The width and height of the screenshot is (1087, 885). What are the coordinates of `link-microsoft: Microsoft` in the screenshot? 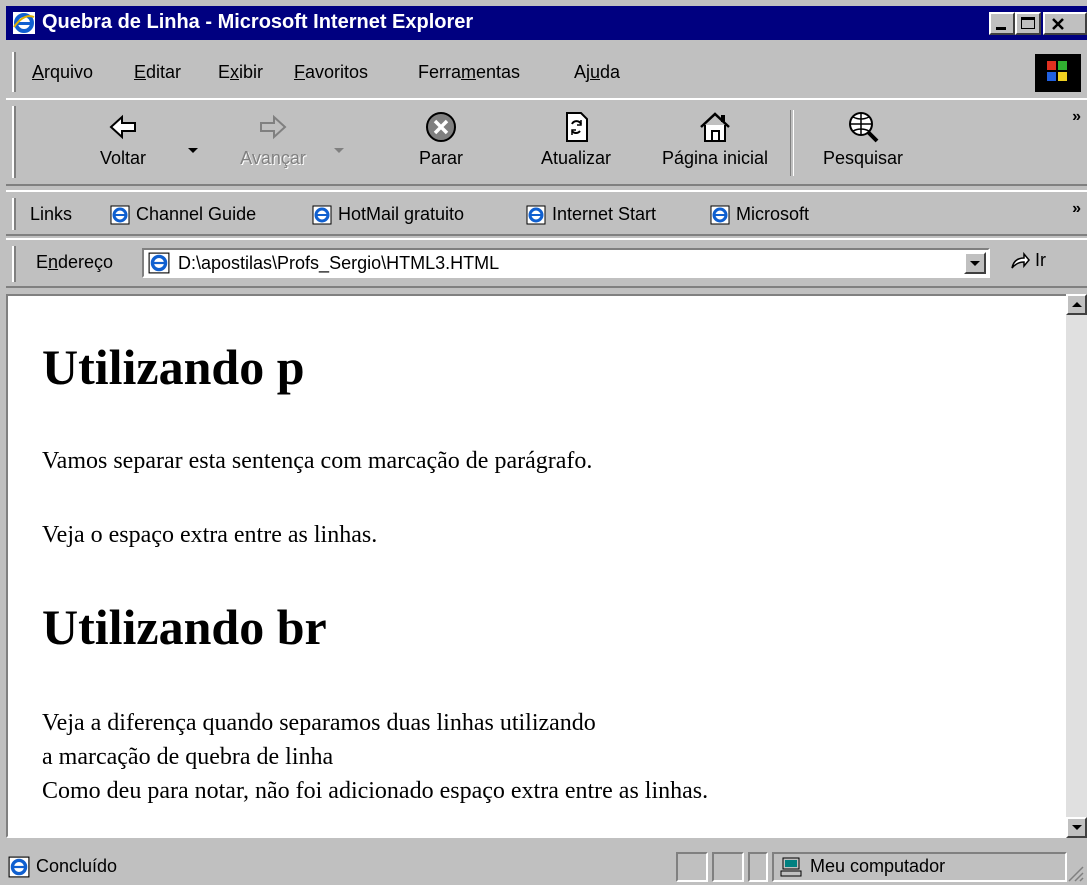 It's located at (759, 214).